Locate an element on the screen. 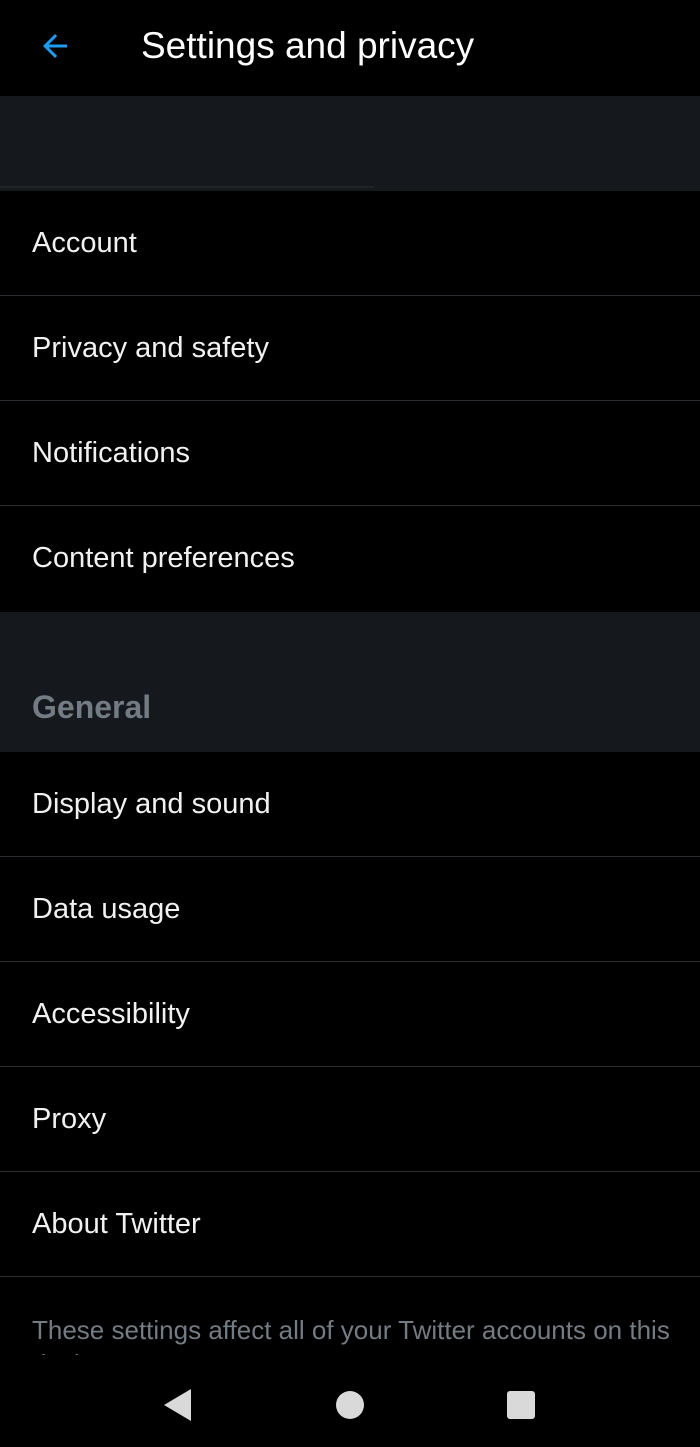  menu-item-label: Display and sound is located at coordinates (151, 804).